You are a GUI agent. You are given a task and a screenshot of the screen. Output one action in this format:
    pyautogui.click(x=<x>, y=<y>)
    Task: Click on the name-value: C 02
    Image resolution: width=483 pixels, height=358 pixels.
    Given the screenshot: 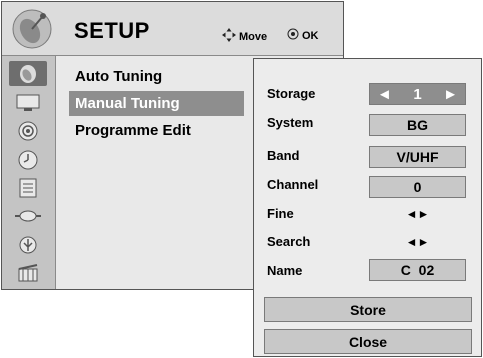 What is the action you would take?
    pyautogui.click(x=417, y=270)
    